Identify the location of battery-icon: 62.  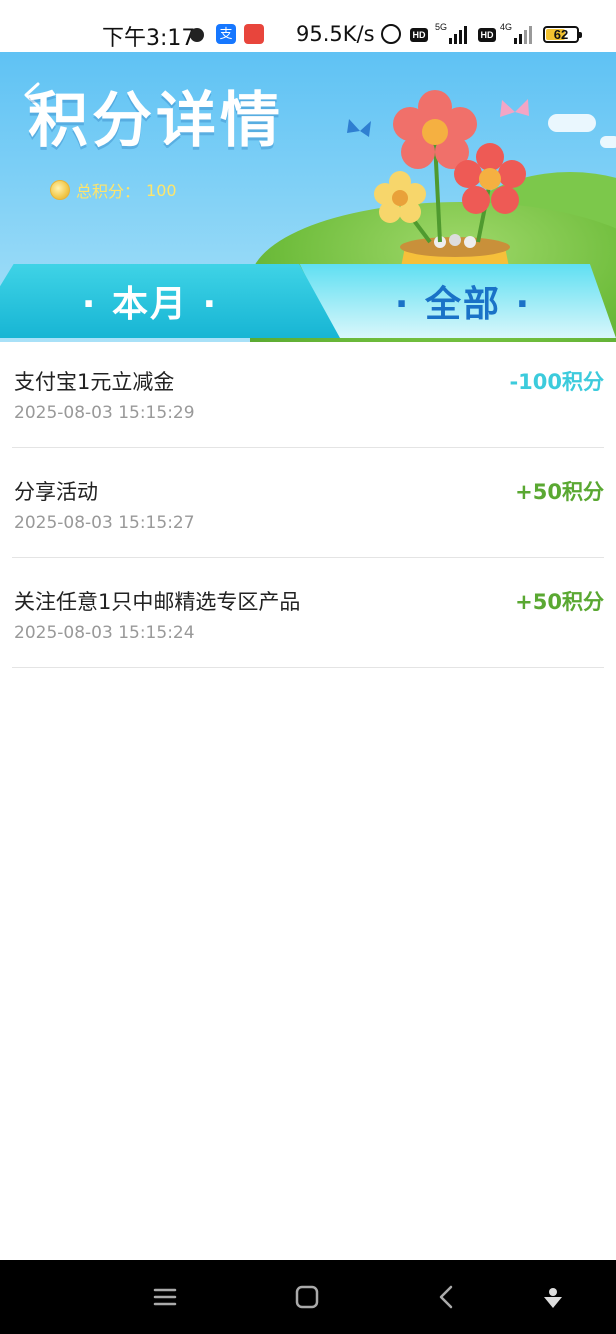
(562, 34).